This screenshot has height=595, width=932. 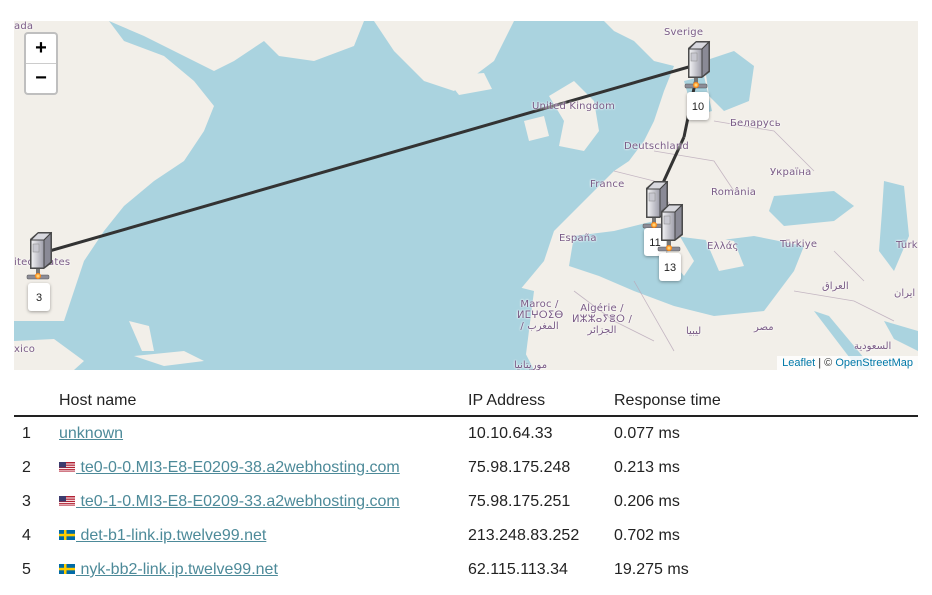 I want to click on leaflet-link: Leaflet, so click(x=798, y=363).